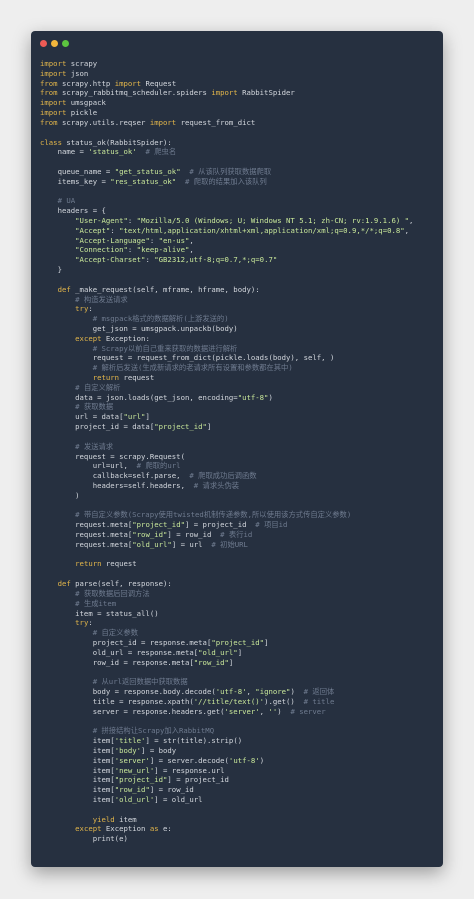  What do you see at coordinates (239, 113) in the screenshot?
I see `code-line: import pickle` at bounding box center [239, 113].